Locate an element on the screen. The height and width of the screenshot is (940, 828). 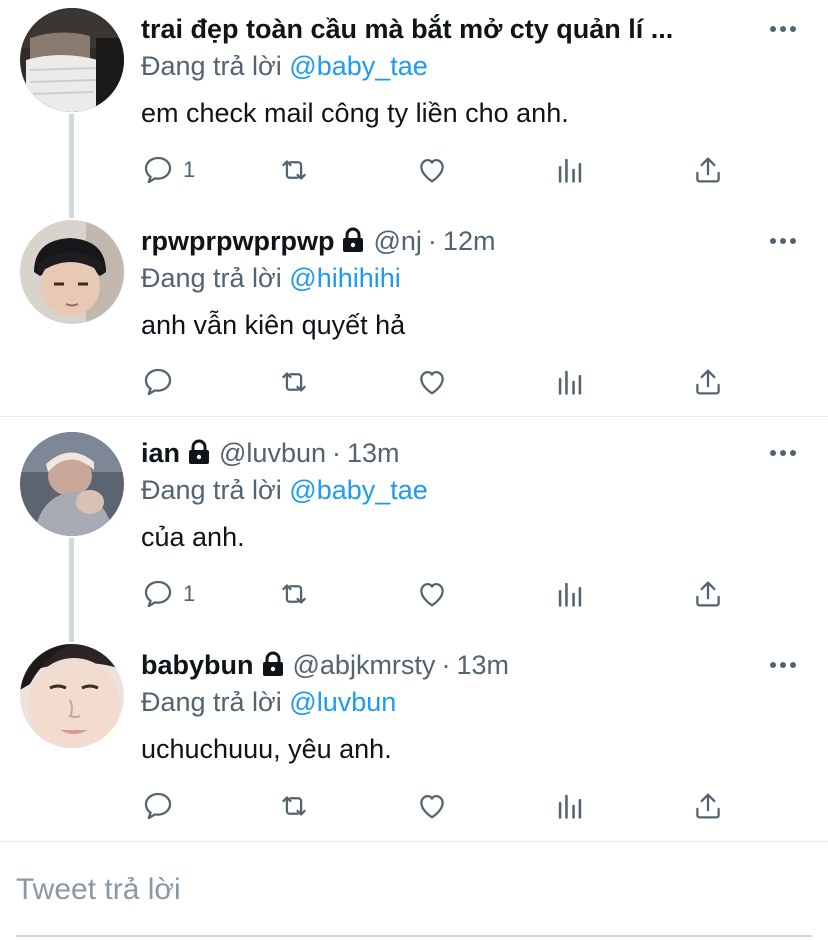
user-handle: @nj is located at coordinates (397, 241).